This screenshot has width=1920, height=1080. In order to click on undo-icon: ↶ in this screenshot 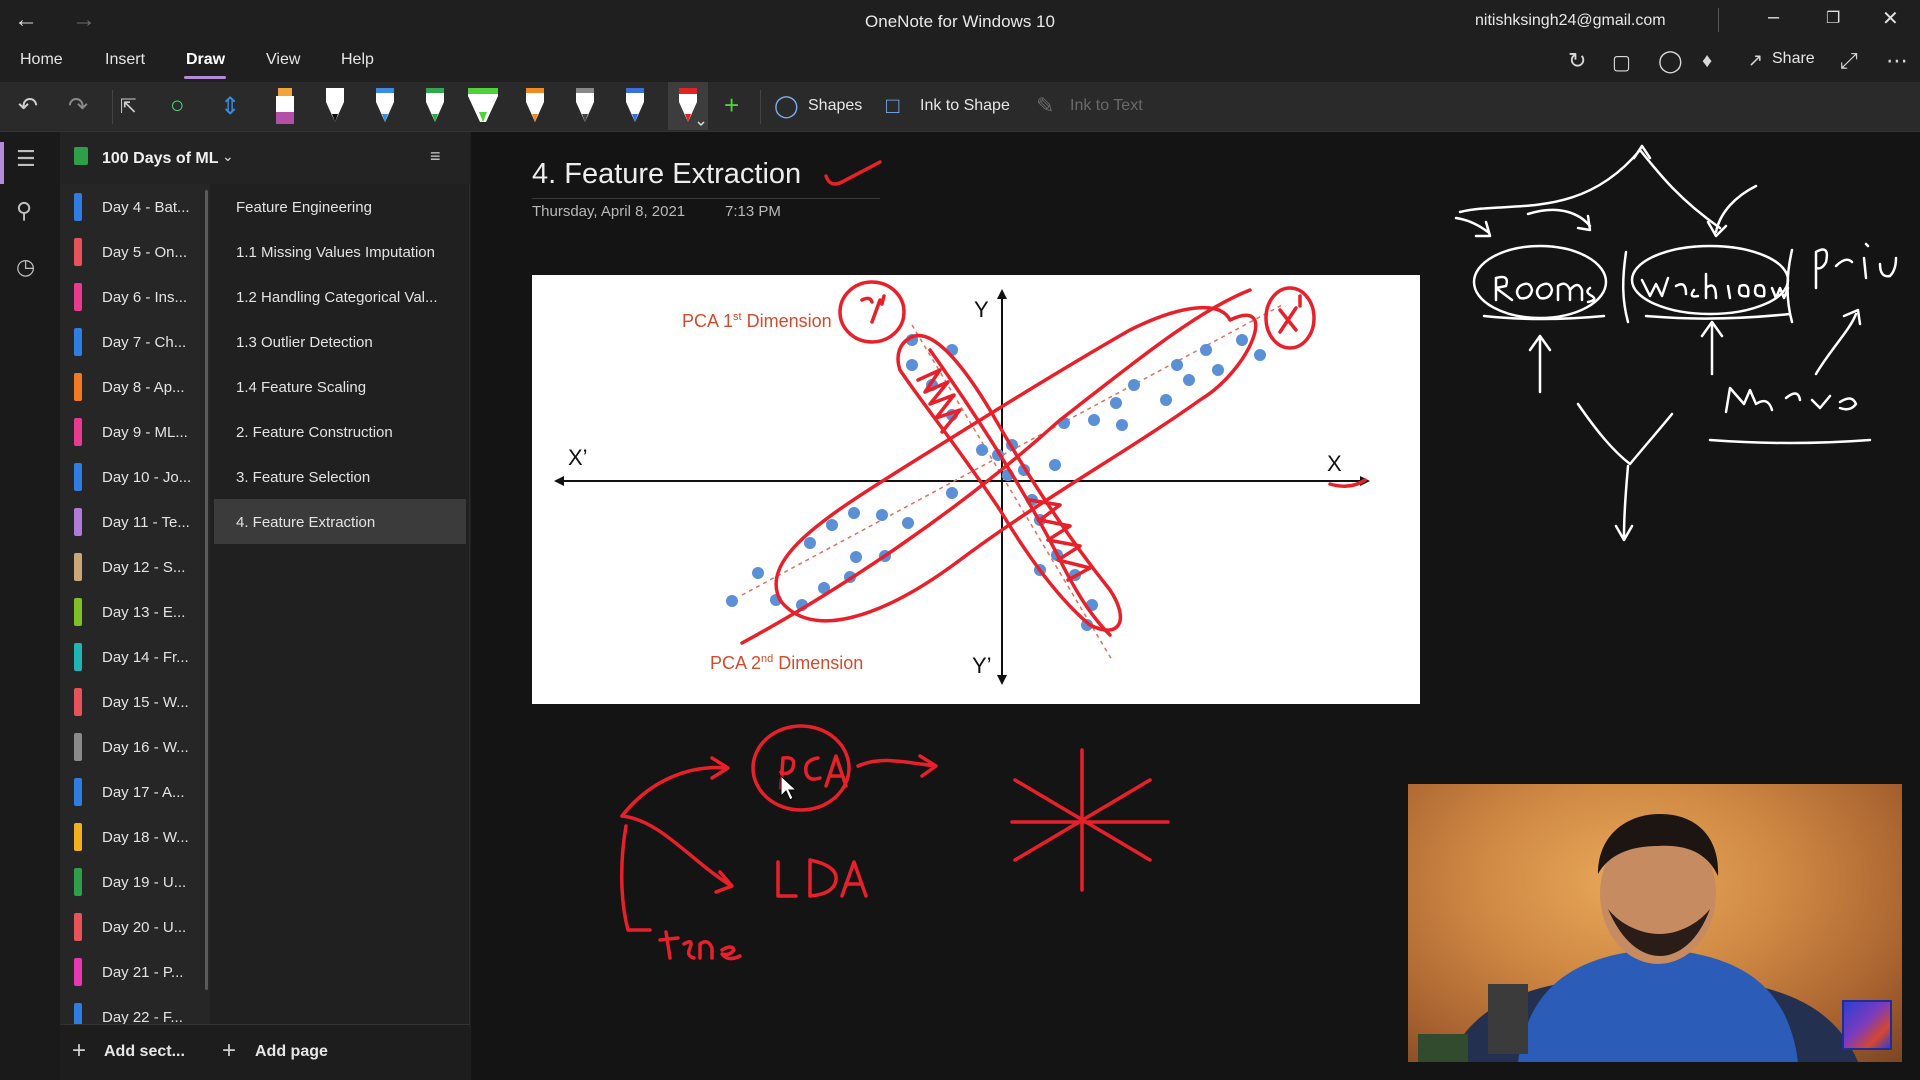, I will do `click(28, 106)`.